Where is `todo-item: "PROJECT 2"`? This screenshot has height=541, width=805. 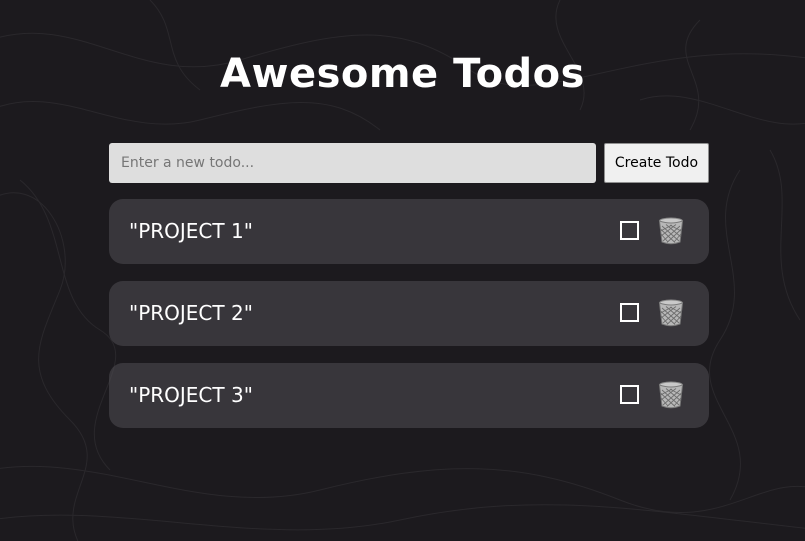 todo-item: "PROJECT 2" is located at coordinates (409, 313).